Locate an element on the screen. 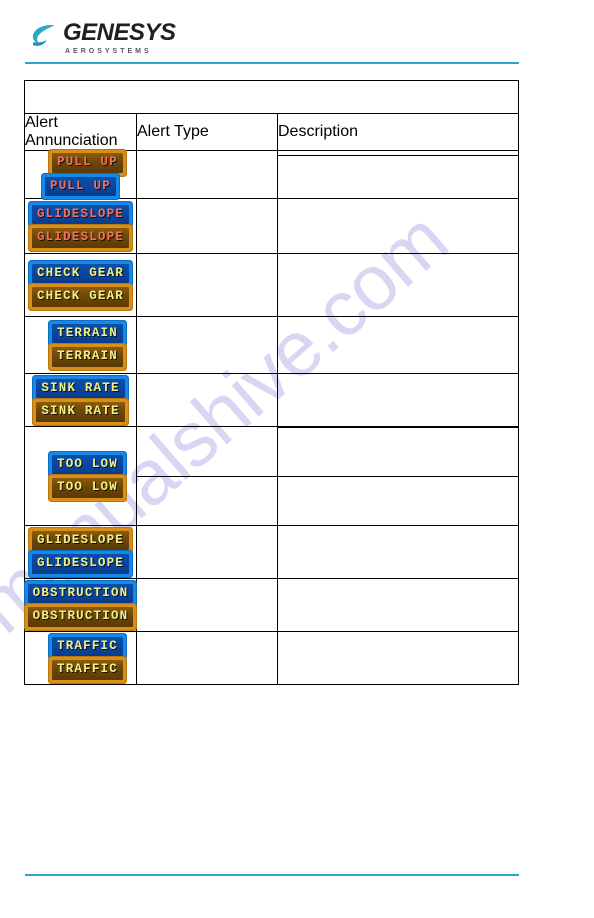 The width and height of the screenshot is (594, 918). type-cell-check-gear is located at coordinates (207, 285).